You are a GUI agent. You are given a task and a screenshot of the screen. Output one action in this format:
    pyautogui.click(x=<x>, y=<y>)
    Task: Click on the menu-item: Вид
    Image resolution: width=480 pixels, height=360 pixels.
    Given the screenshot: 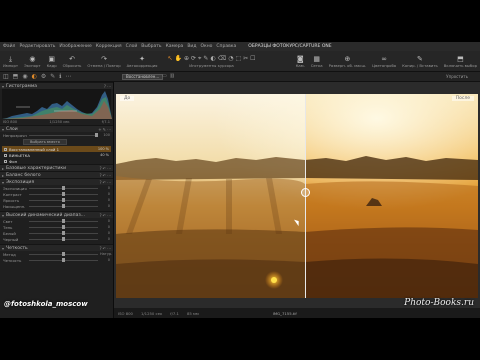 What is the action you would take?
    pyautogui.click(x=191, y=46)
    